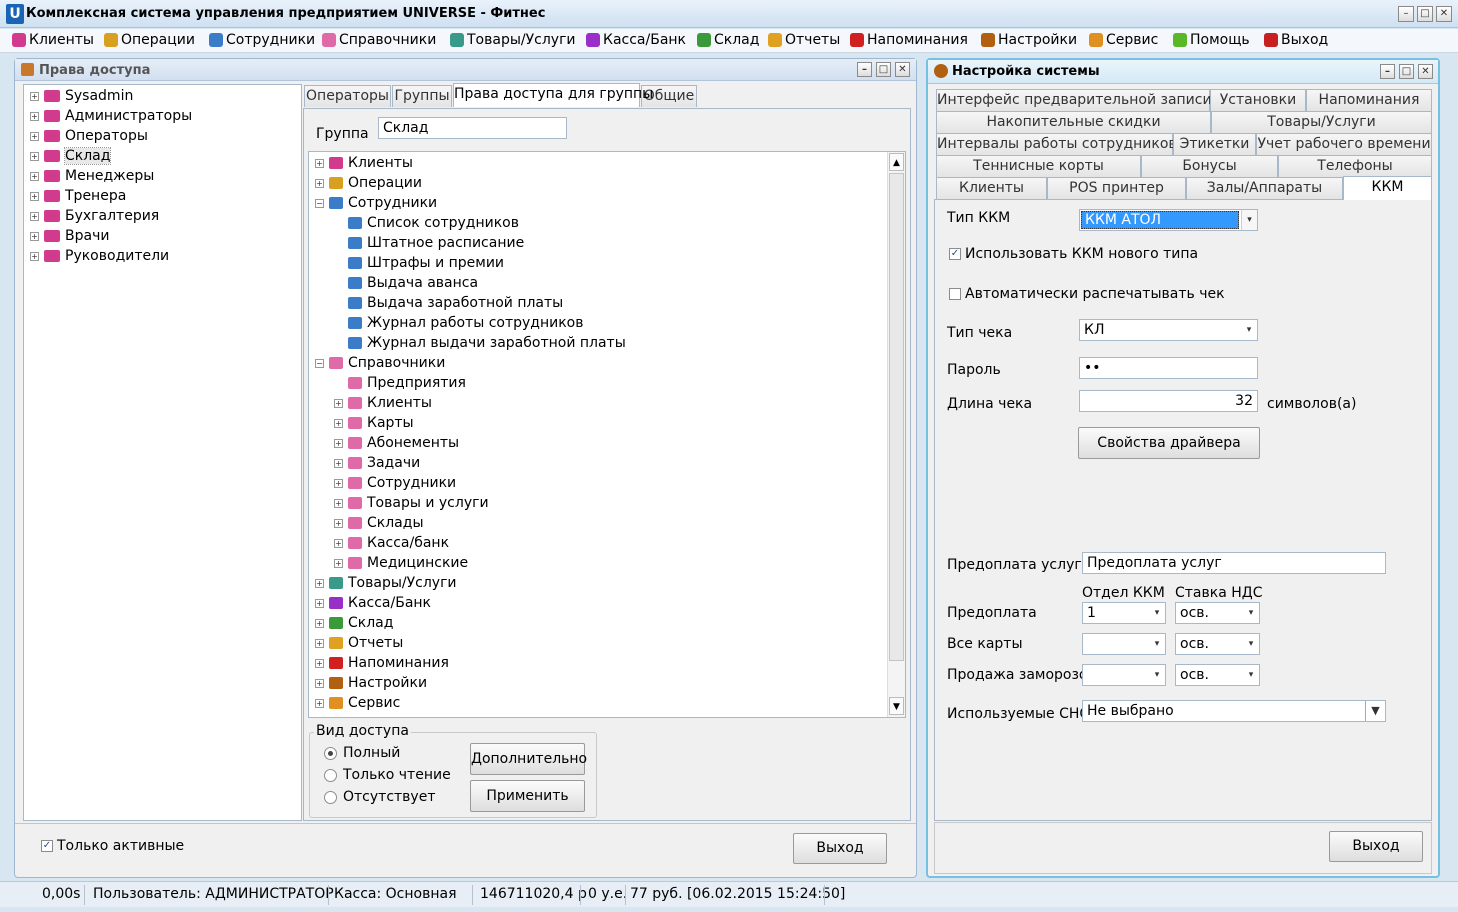 Image resolution: width=1458 pixels, height=912 pixels. Describe the element at coordinates (513, 40) in the screenshot. I see `menu-item-4: Товары/Услуги` at that location.